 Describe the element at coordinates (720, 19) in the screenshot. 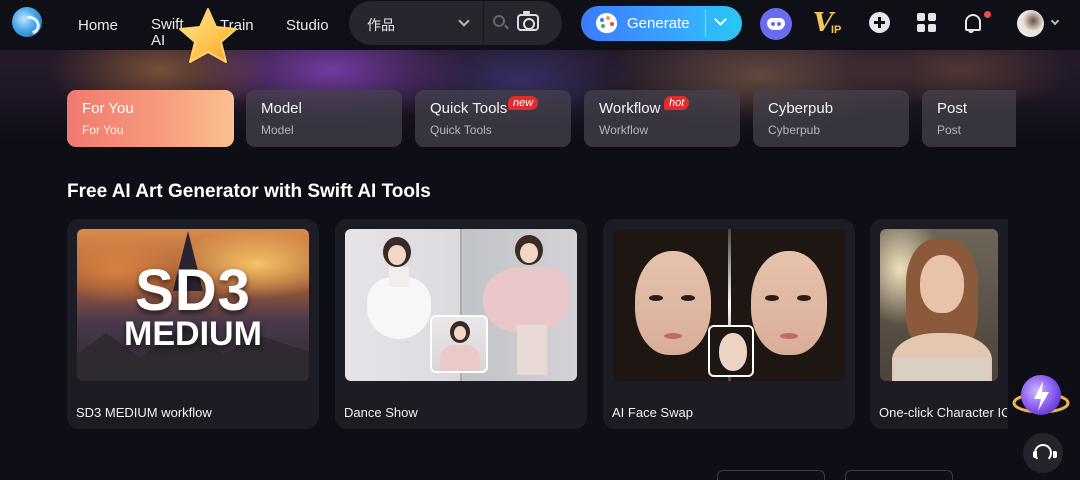

I see `generate-dropdown-chevron-icon` at that location.